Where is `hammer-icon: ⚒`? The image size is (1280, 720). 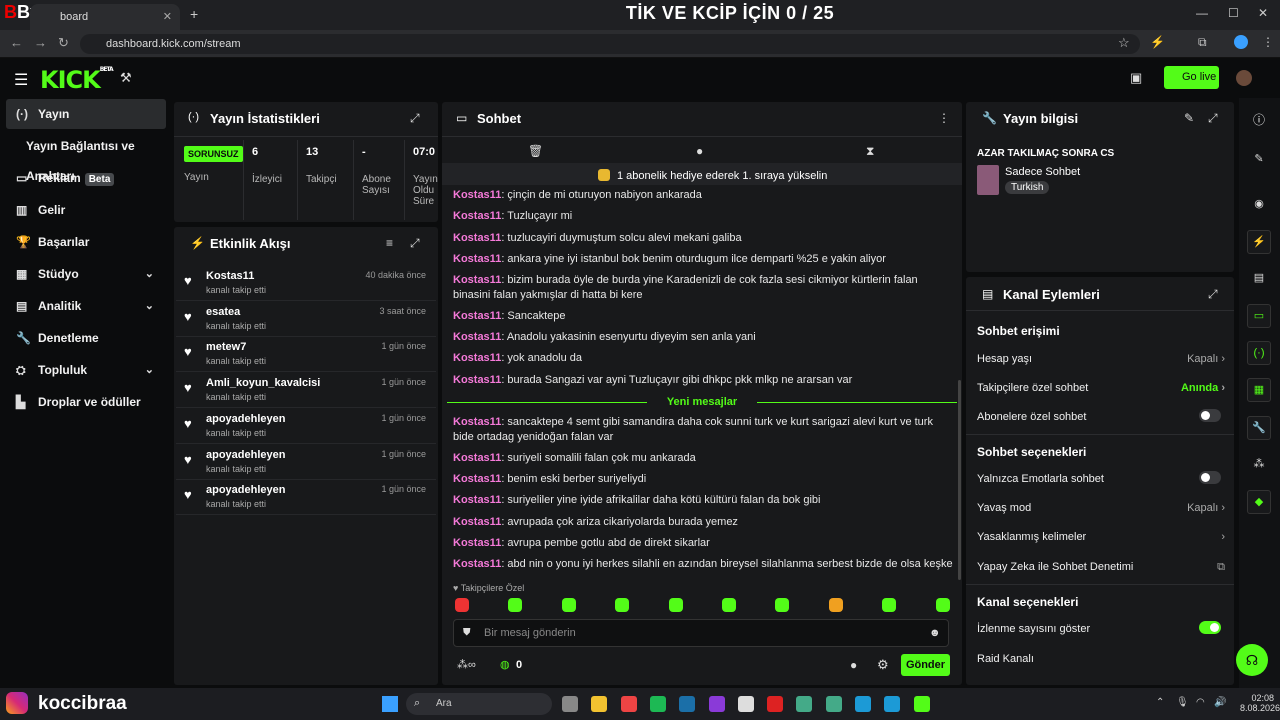 hammer-icon: ⚒ is located at coordinates (126, 78).